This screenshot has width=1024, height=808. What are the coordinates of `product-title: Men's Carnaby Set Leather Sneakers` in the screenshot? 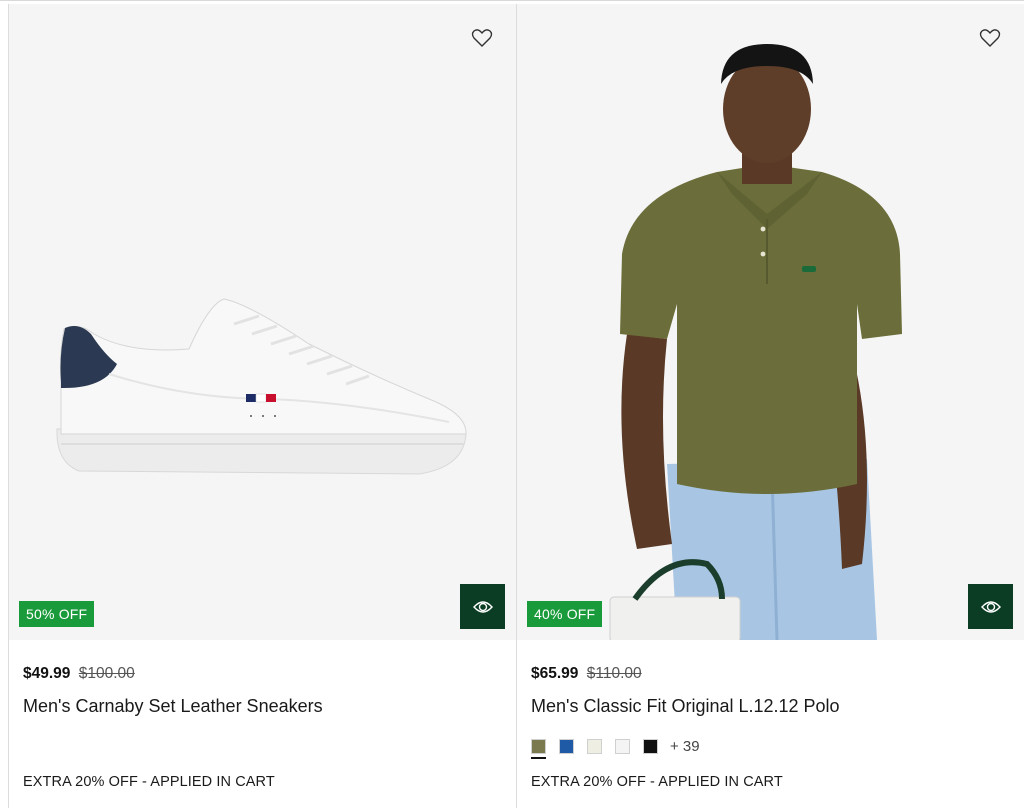 It's located at (173, 706).